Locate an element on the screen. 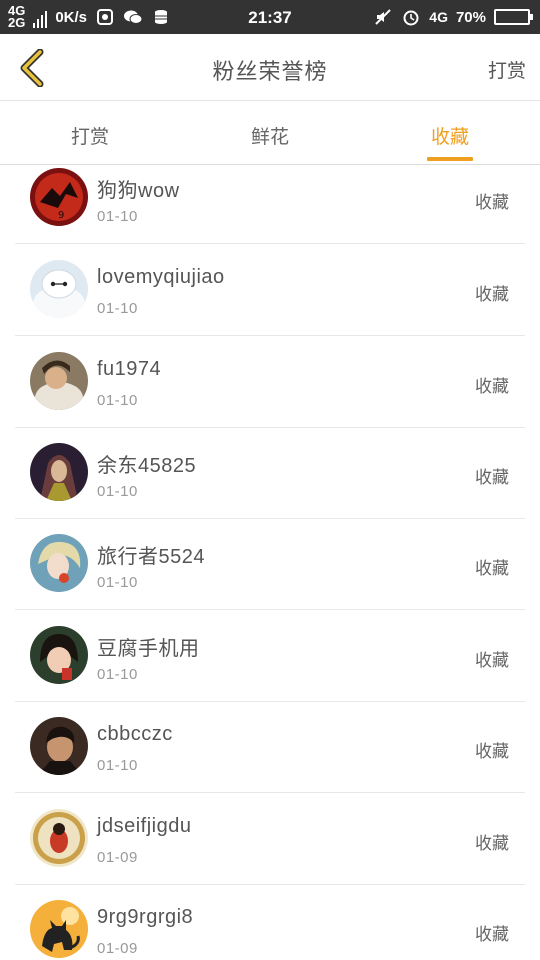 The width and height of the screenshot is (540, 960). alarm-icon is located at coordinates (411, 17).